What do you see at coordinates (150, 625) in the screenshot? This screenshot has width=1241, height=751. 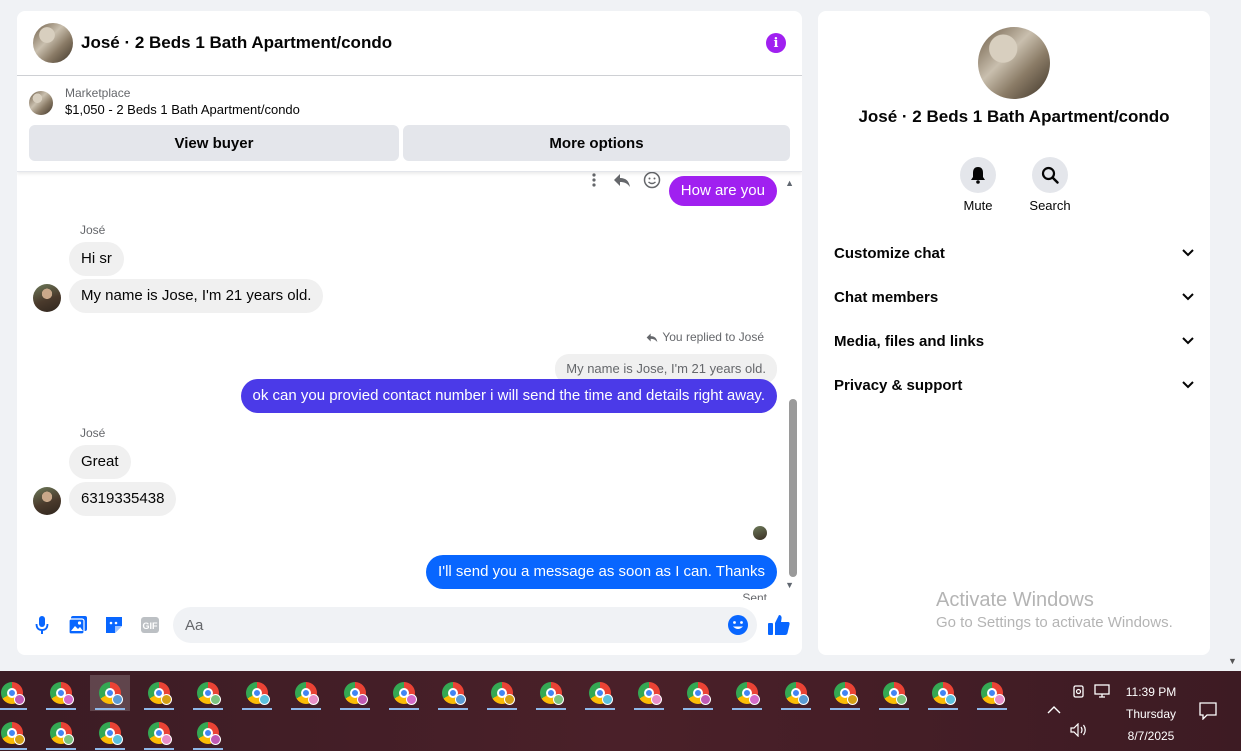 I see `gif-icon: GIF` at bounding box center [150, 625].